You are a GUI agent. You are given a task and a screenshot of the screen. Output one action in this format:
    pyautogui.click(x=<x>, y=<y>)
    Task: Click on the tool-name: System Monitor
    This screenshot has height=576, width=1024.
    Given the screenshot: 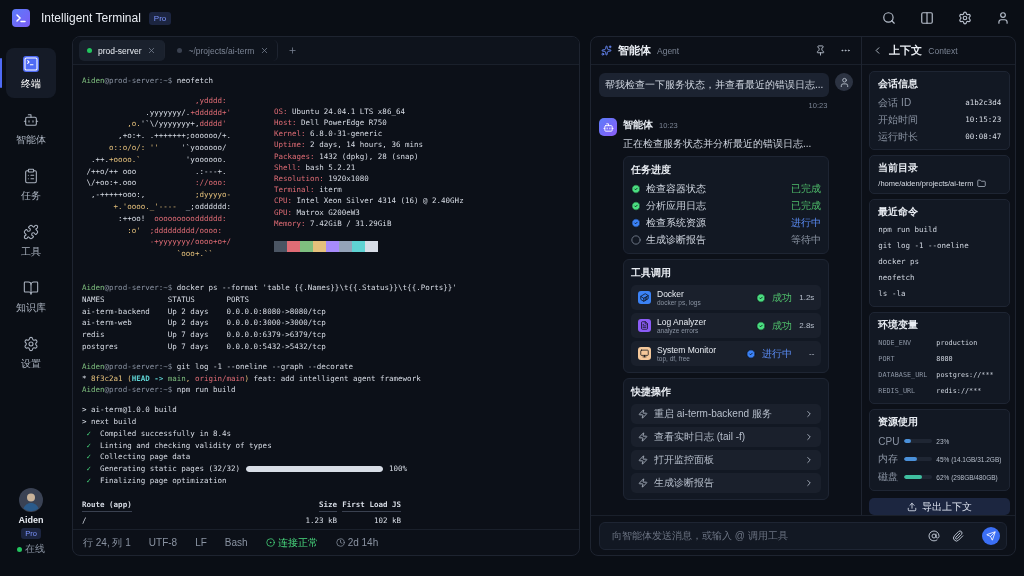 What is the action you would take?
    pyautogui.click(x=687, y=350)
    